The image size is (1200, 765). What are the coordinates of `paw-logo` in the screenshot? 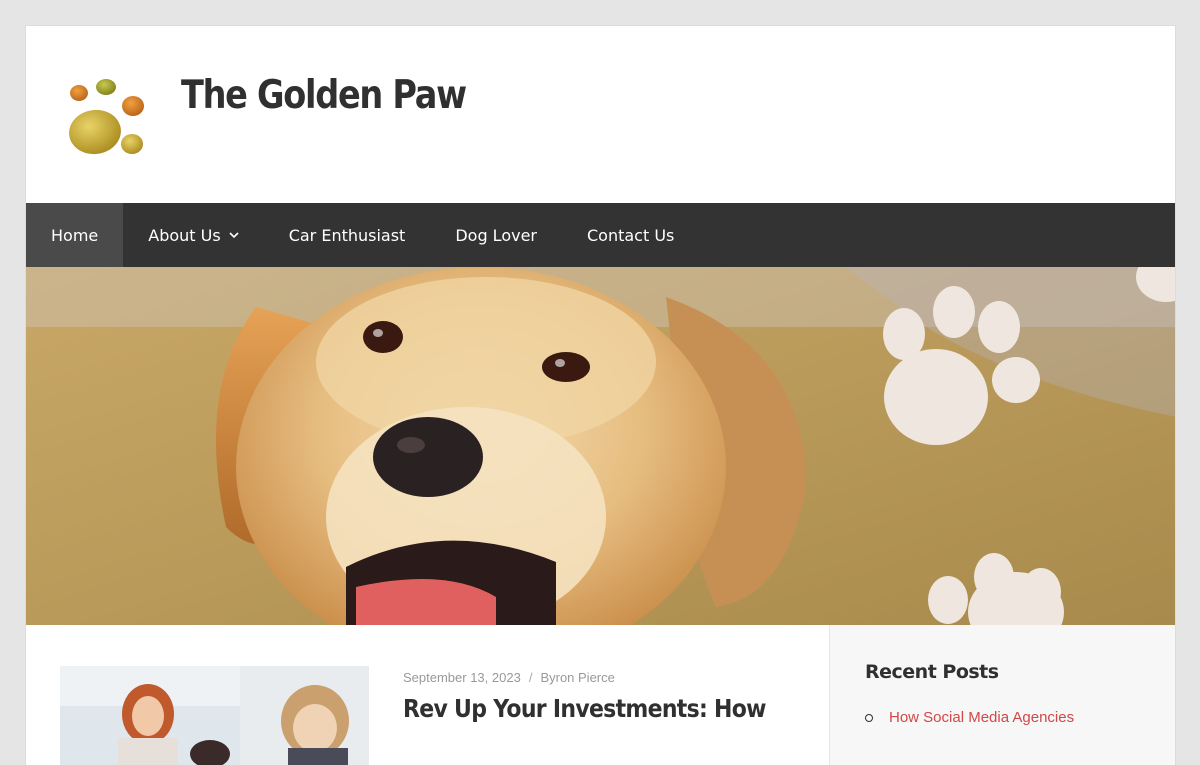 It's located at (109, 121).